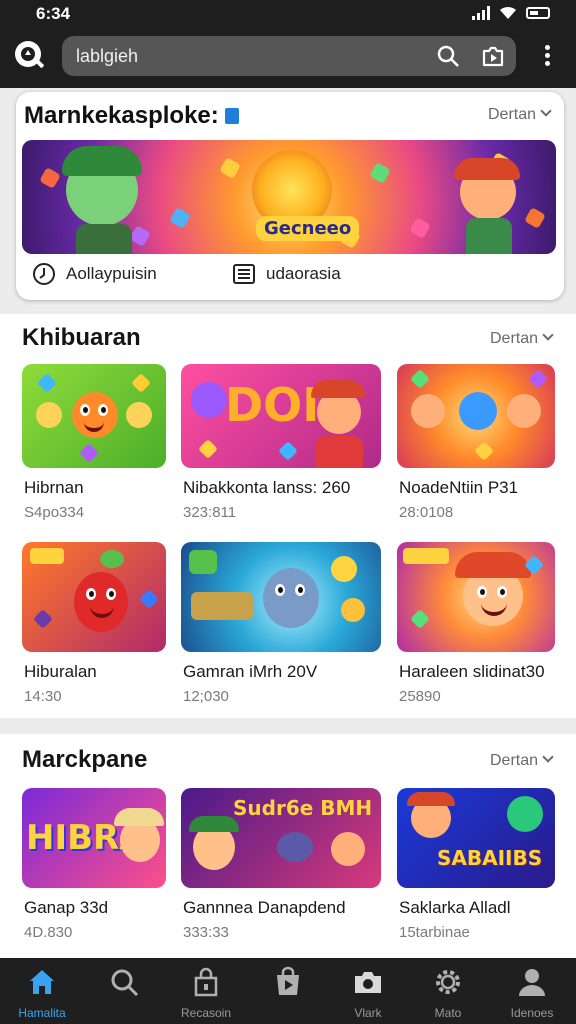  I want to click on nav-mato: Mato, so click(448, 991).